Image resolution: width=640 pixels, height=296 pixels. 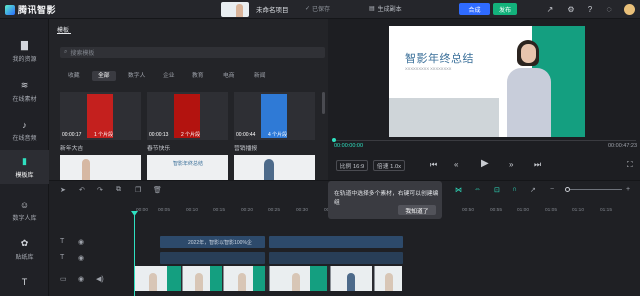 I want to click on template-card: 00:00:17 1 个片段, so click(x=100, y=116).